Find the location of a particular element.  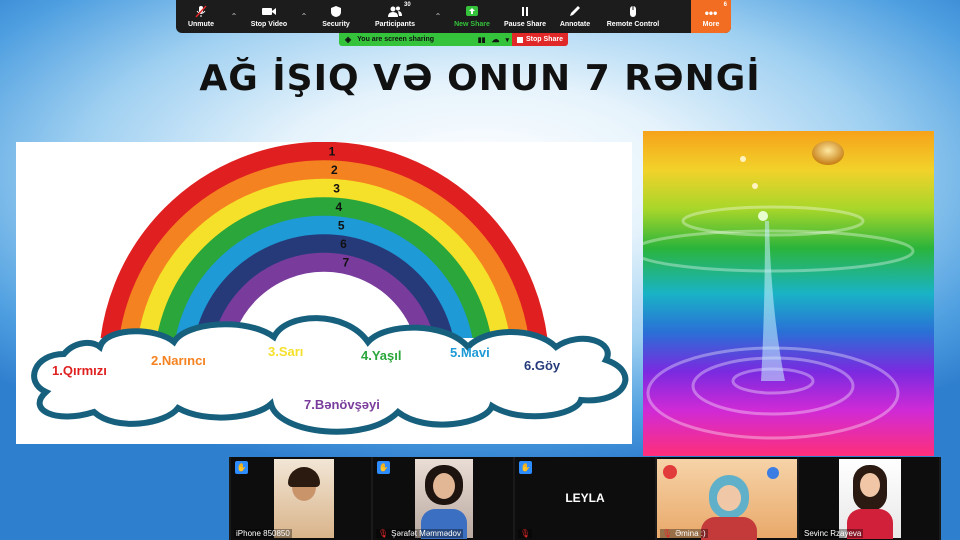

cloud-icon: ☁ is located at coordinates (495, 39).